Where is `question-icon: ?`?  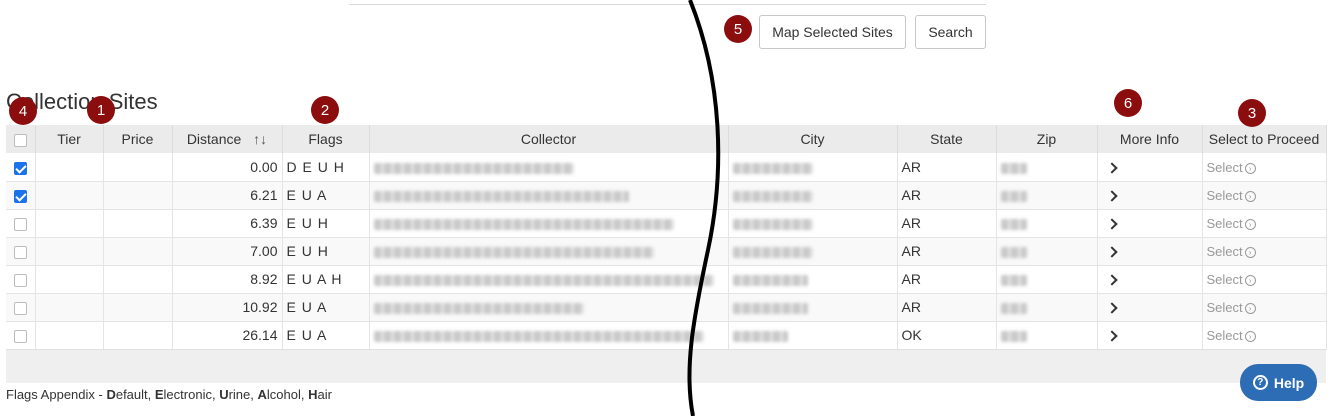 question-icon: ? is located at coordinates (1260, 382).